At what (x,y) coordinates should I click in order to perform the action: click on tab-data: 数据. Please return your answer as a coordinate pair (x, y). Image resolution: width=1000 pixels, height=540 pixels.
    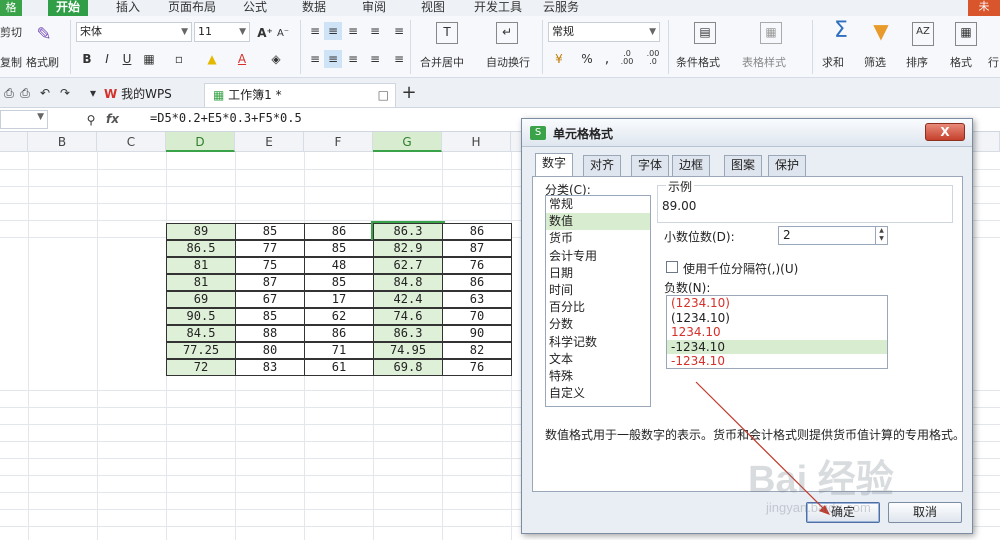
    Looking at the image, I should click on (314, 8).